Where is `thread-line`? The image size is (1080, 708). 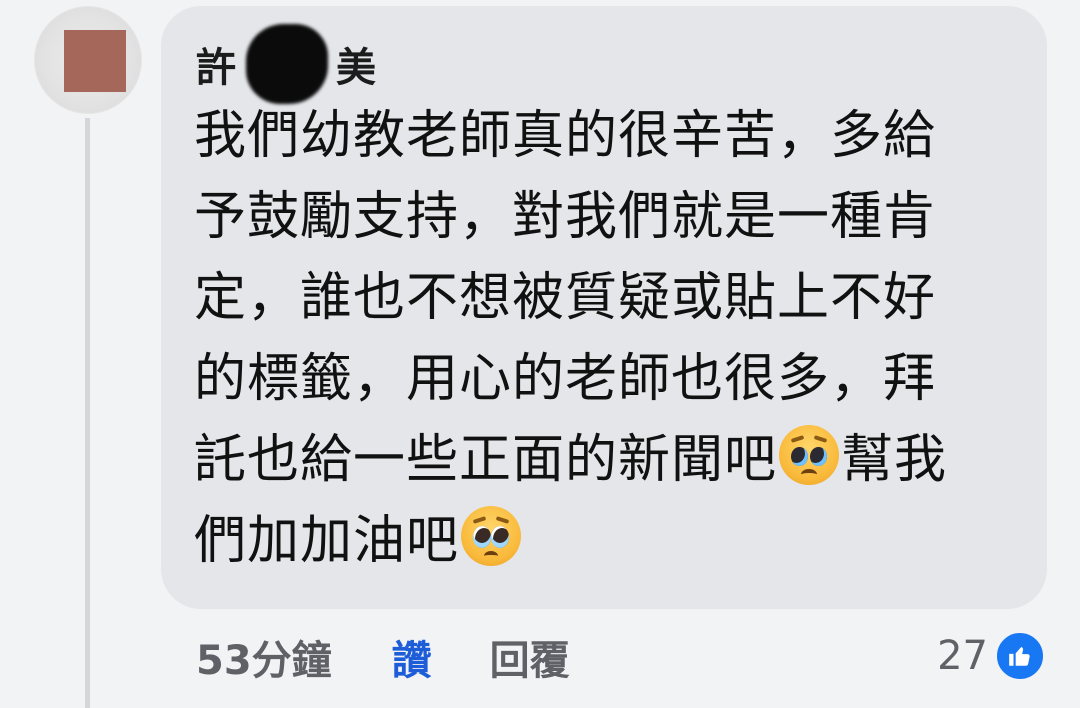 thread-line is located at coordinates (87, 413).